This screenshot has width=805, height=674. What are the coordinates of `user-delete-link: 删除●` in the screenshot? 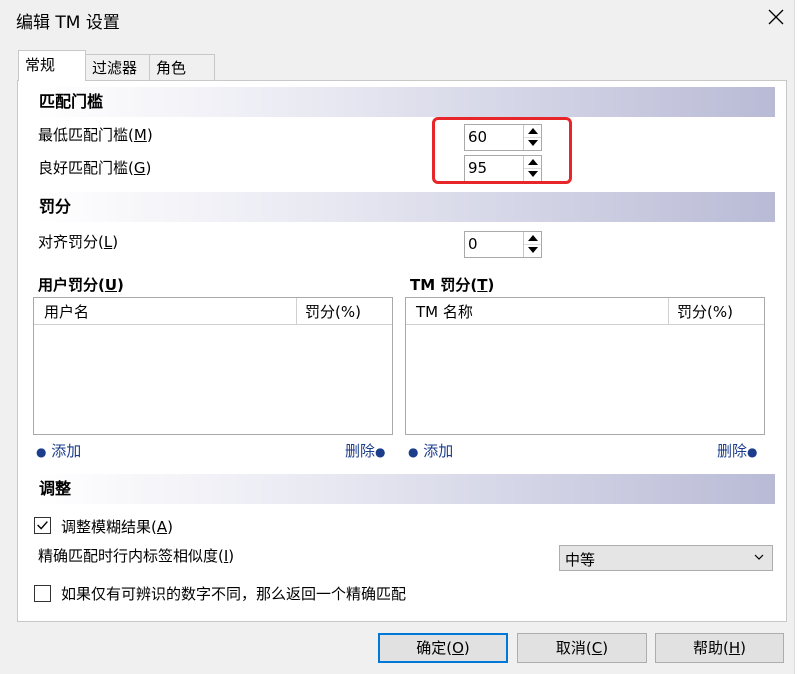 It's located at (365, 450).